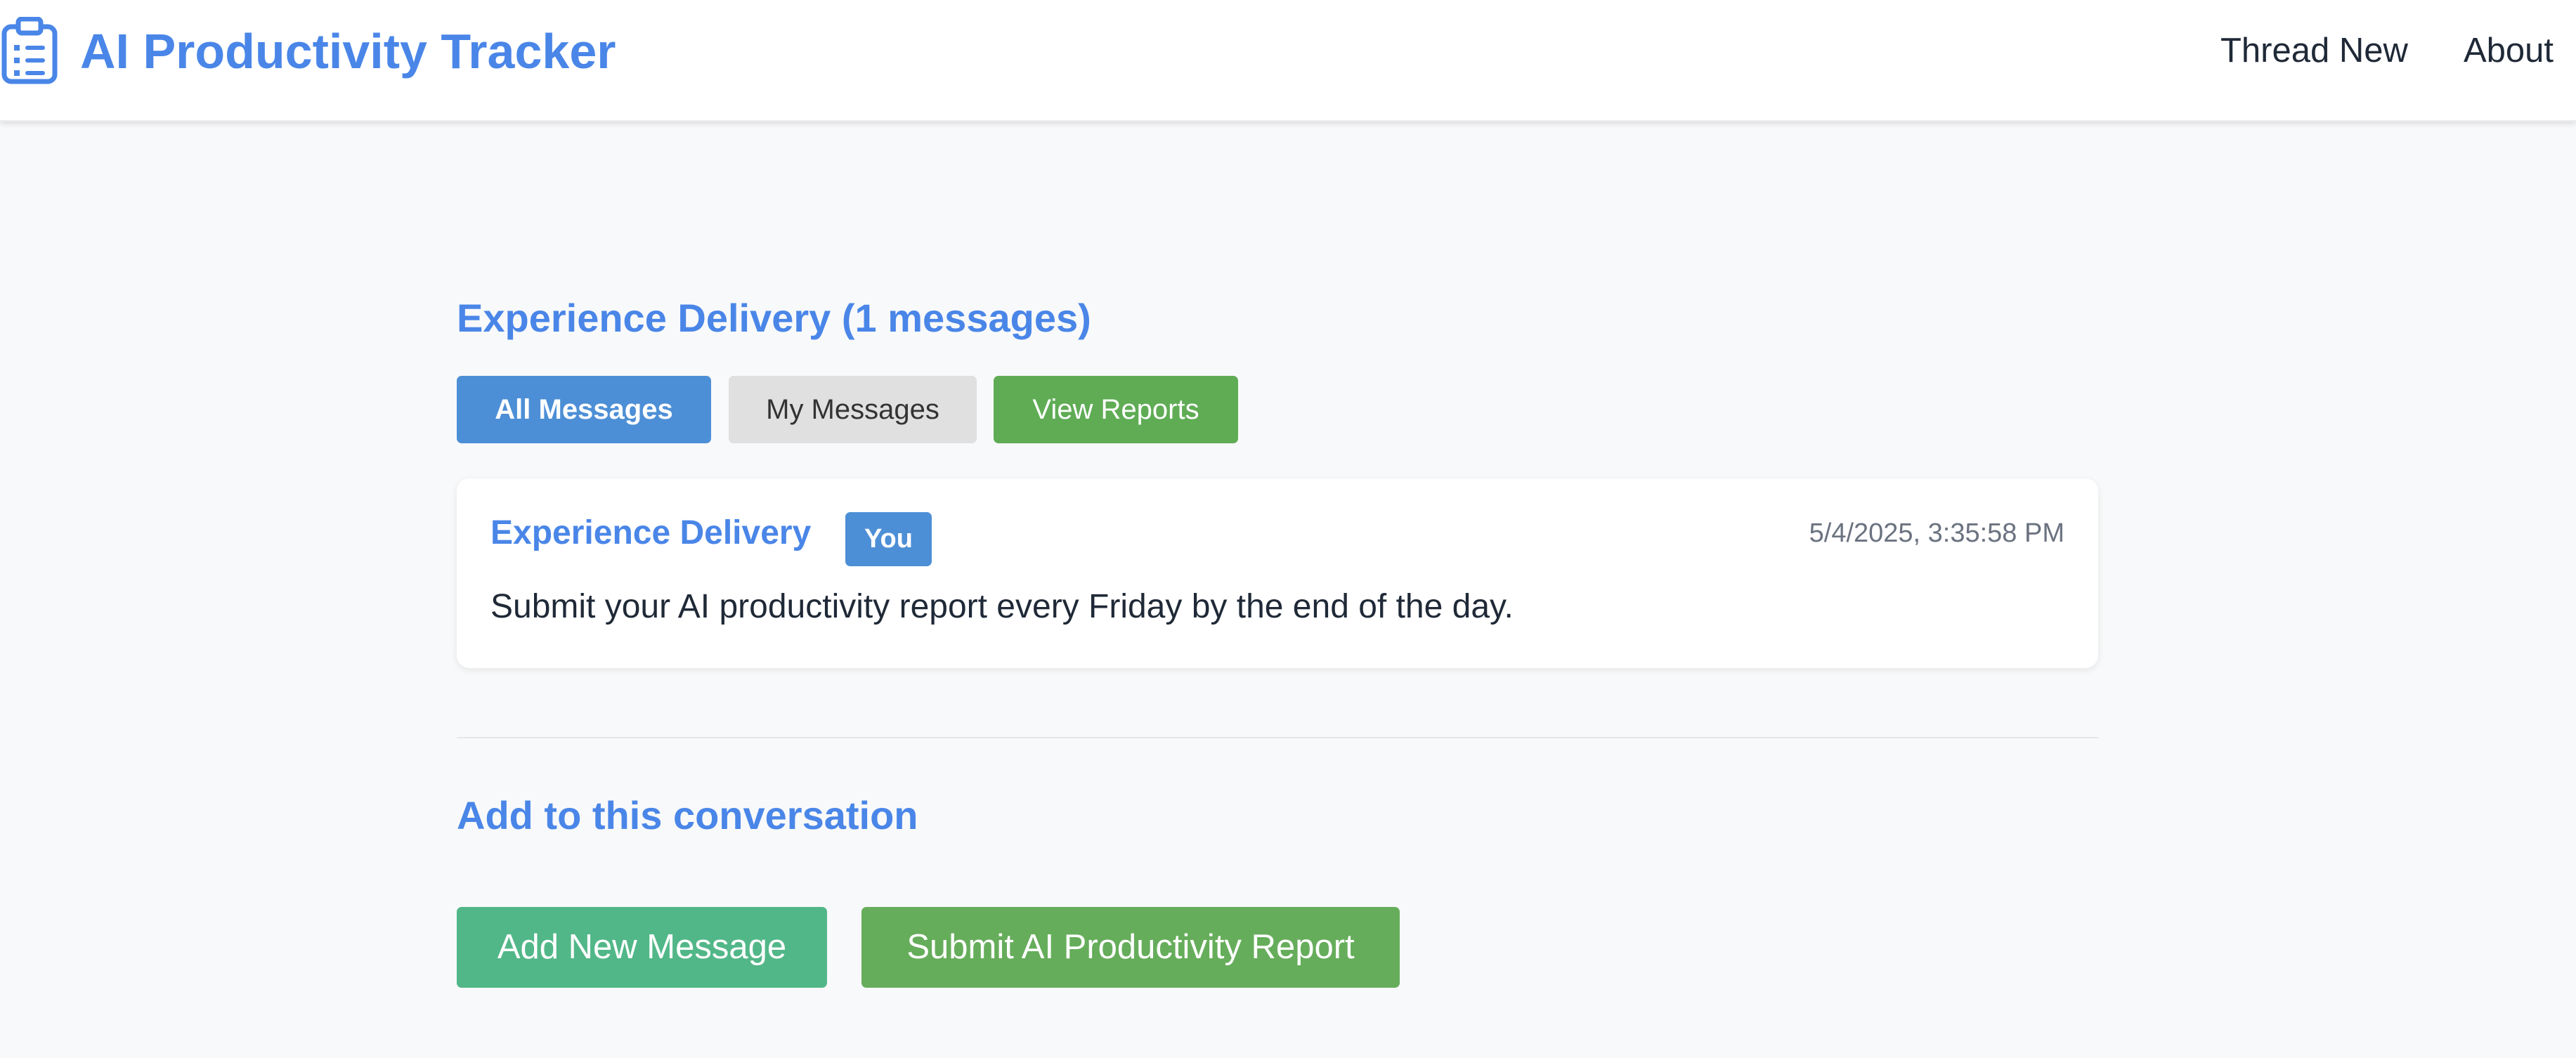 The image size is (2576, 1058). Describe the element at coordinates (2509, 51) in the screenshot. I see `nav-about-link: About` at that location.